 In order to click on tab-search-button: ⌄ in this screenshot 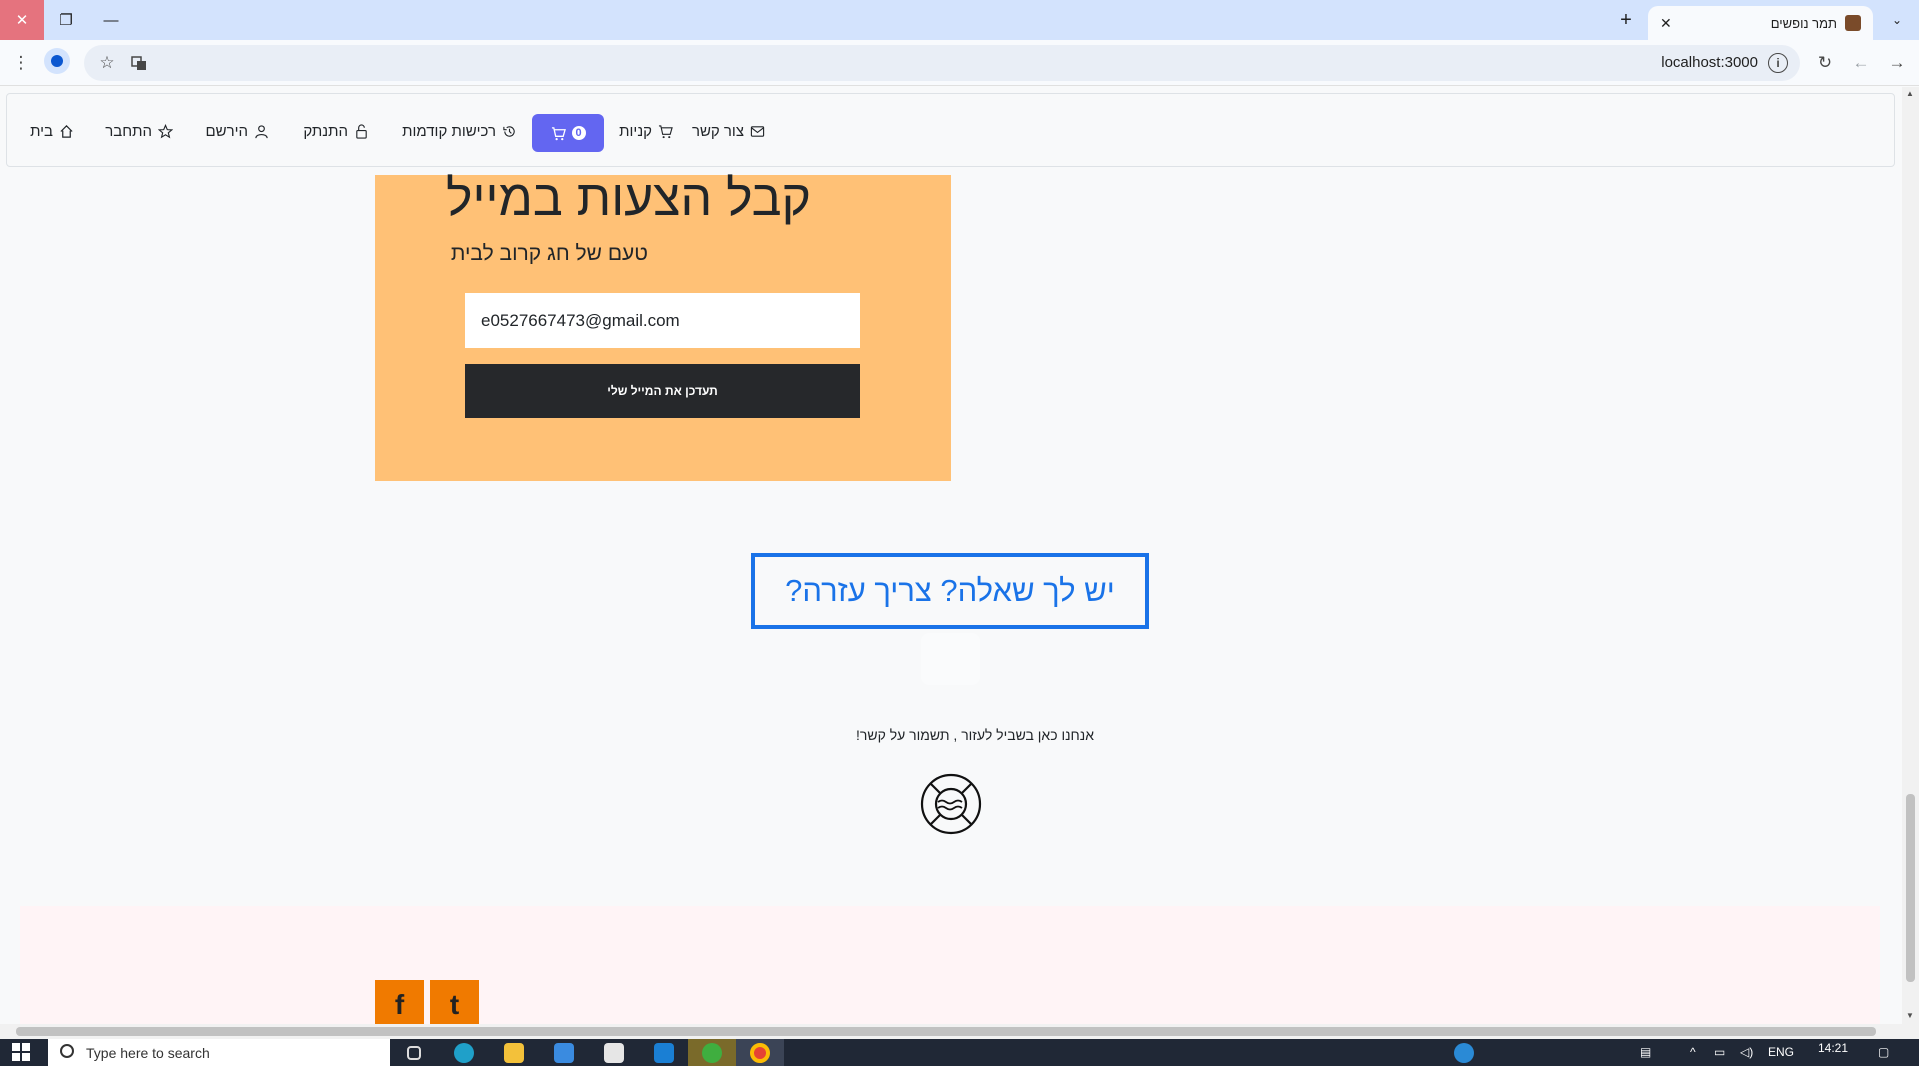, I will do `click(1897, 20)`.